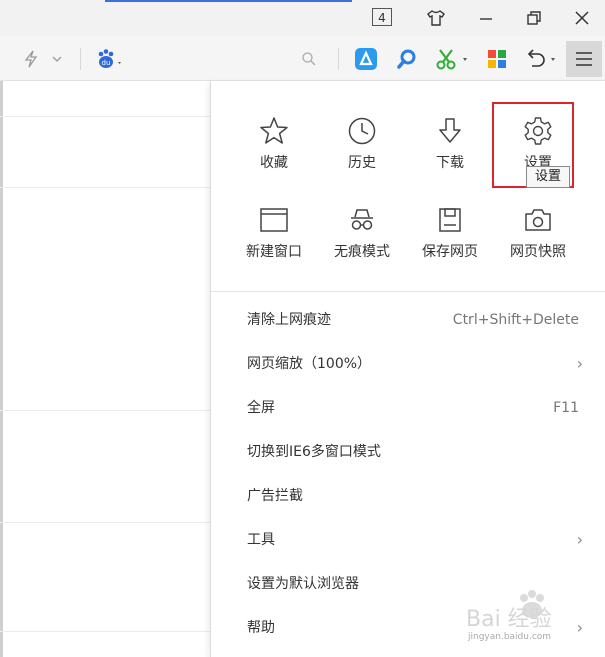  Describe the element at coordinates (486, 18) in the screenshot. I see `minimize-button` at that location.